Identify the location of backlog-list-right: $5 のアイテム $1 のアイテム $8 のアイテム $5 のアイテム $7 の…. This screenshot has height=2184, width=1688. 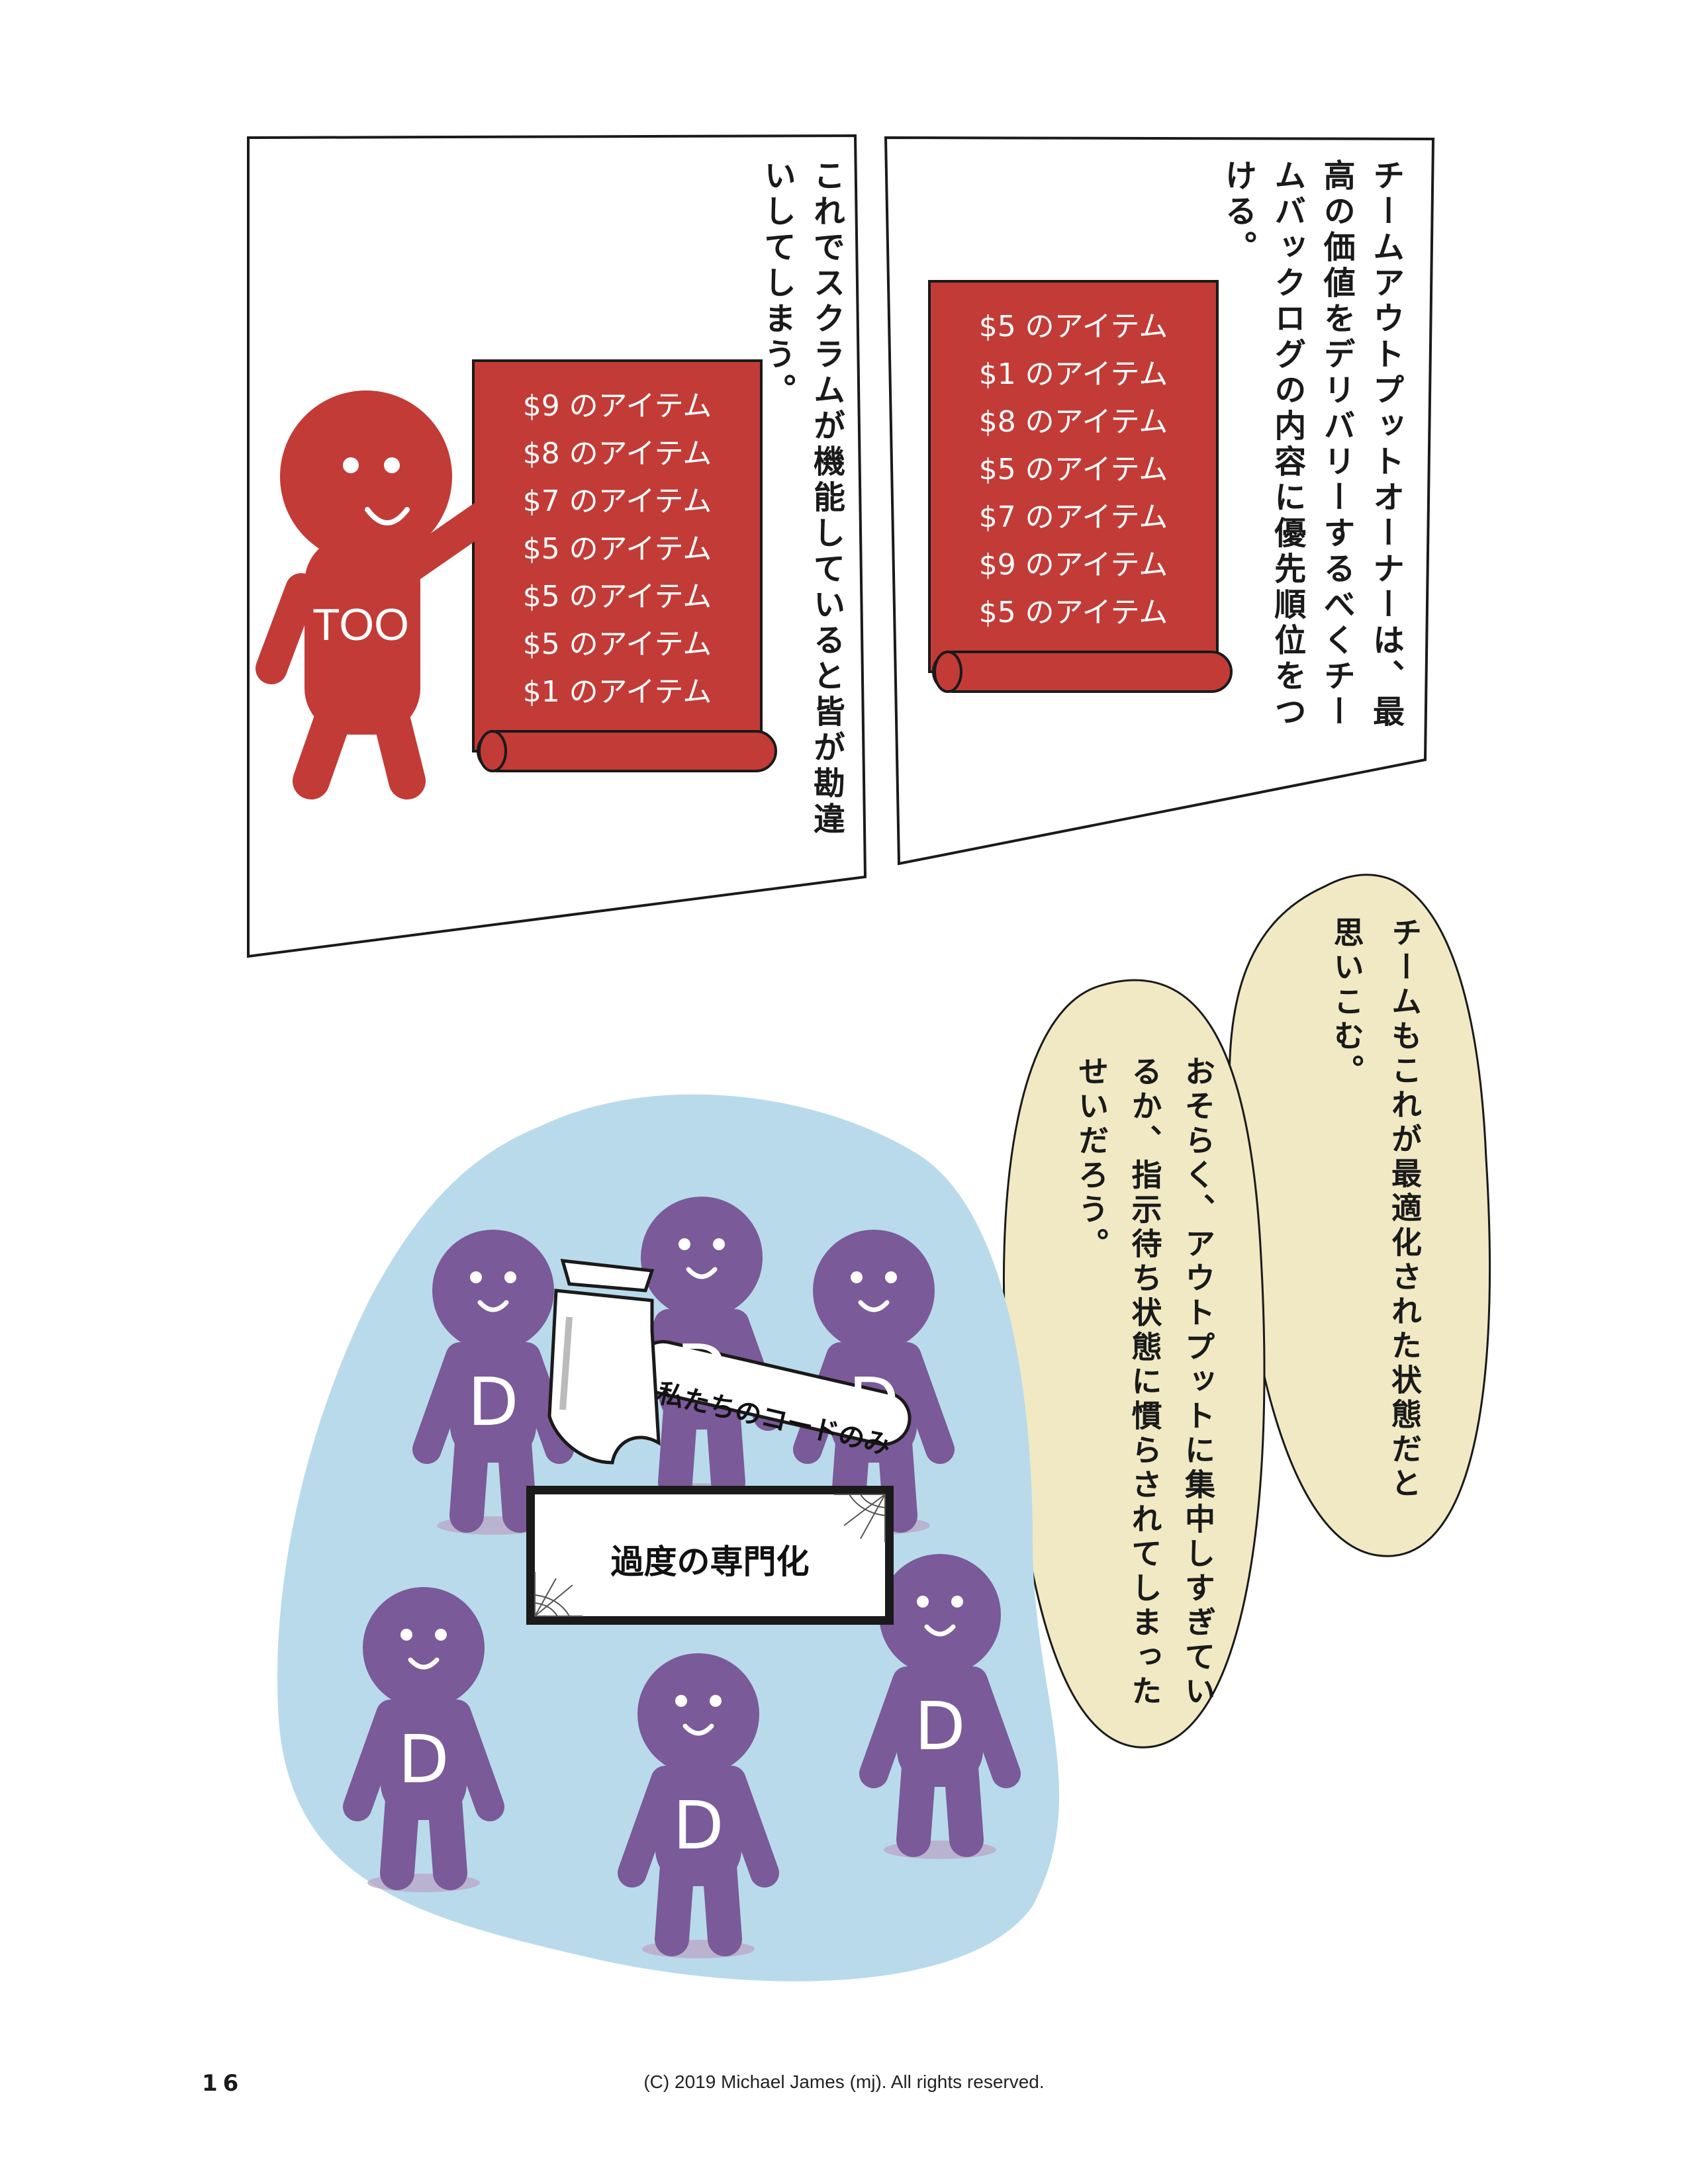
(1073, 470).